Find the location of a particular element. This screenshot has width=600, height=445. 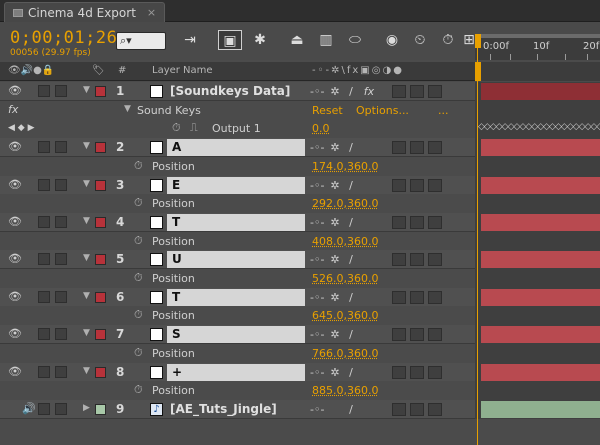

layer-row: 👁 ▼ 3 E -◦- ✲ / is located at coordinates (237, 185).